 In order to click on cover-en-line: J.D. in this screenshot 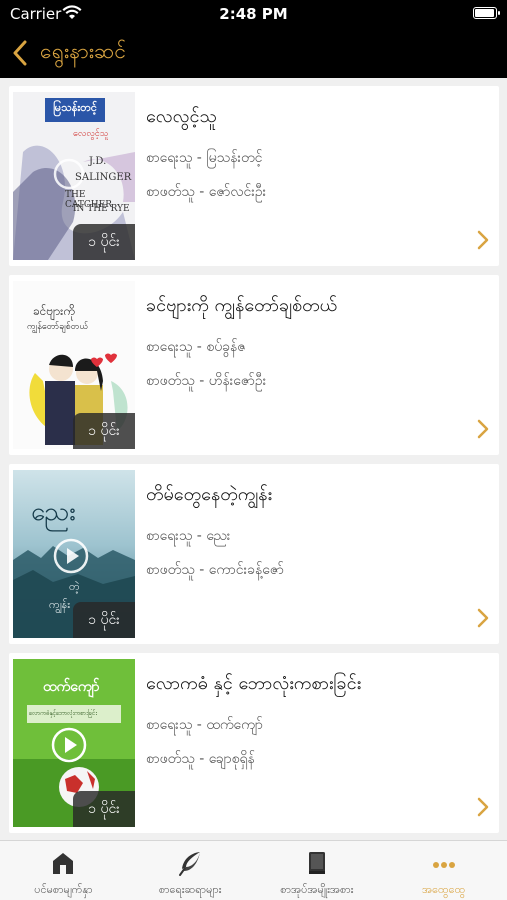, I will do `click(98, 161)`.